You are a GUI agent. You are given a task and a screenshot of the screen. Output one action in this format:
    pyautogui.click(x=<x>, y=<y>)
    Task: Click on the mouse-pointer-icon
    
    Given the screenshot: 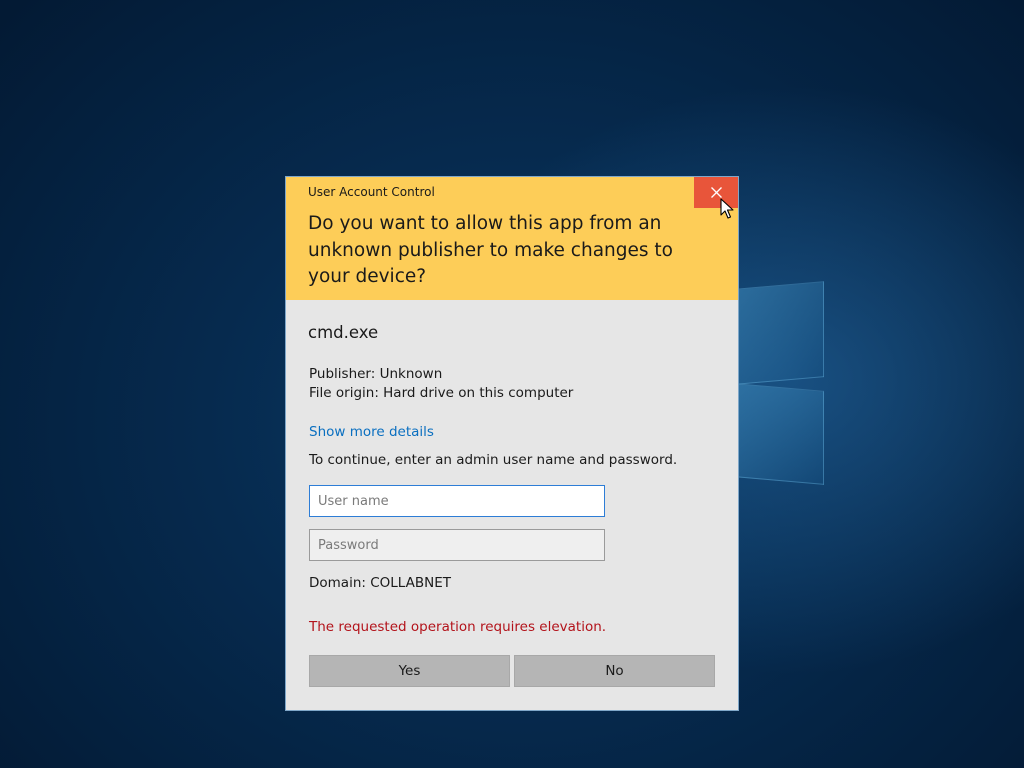 What is the action you would take?
    pyautogui.click(x=727, y=208)
    